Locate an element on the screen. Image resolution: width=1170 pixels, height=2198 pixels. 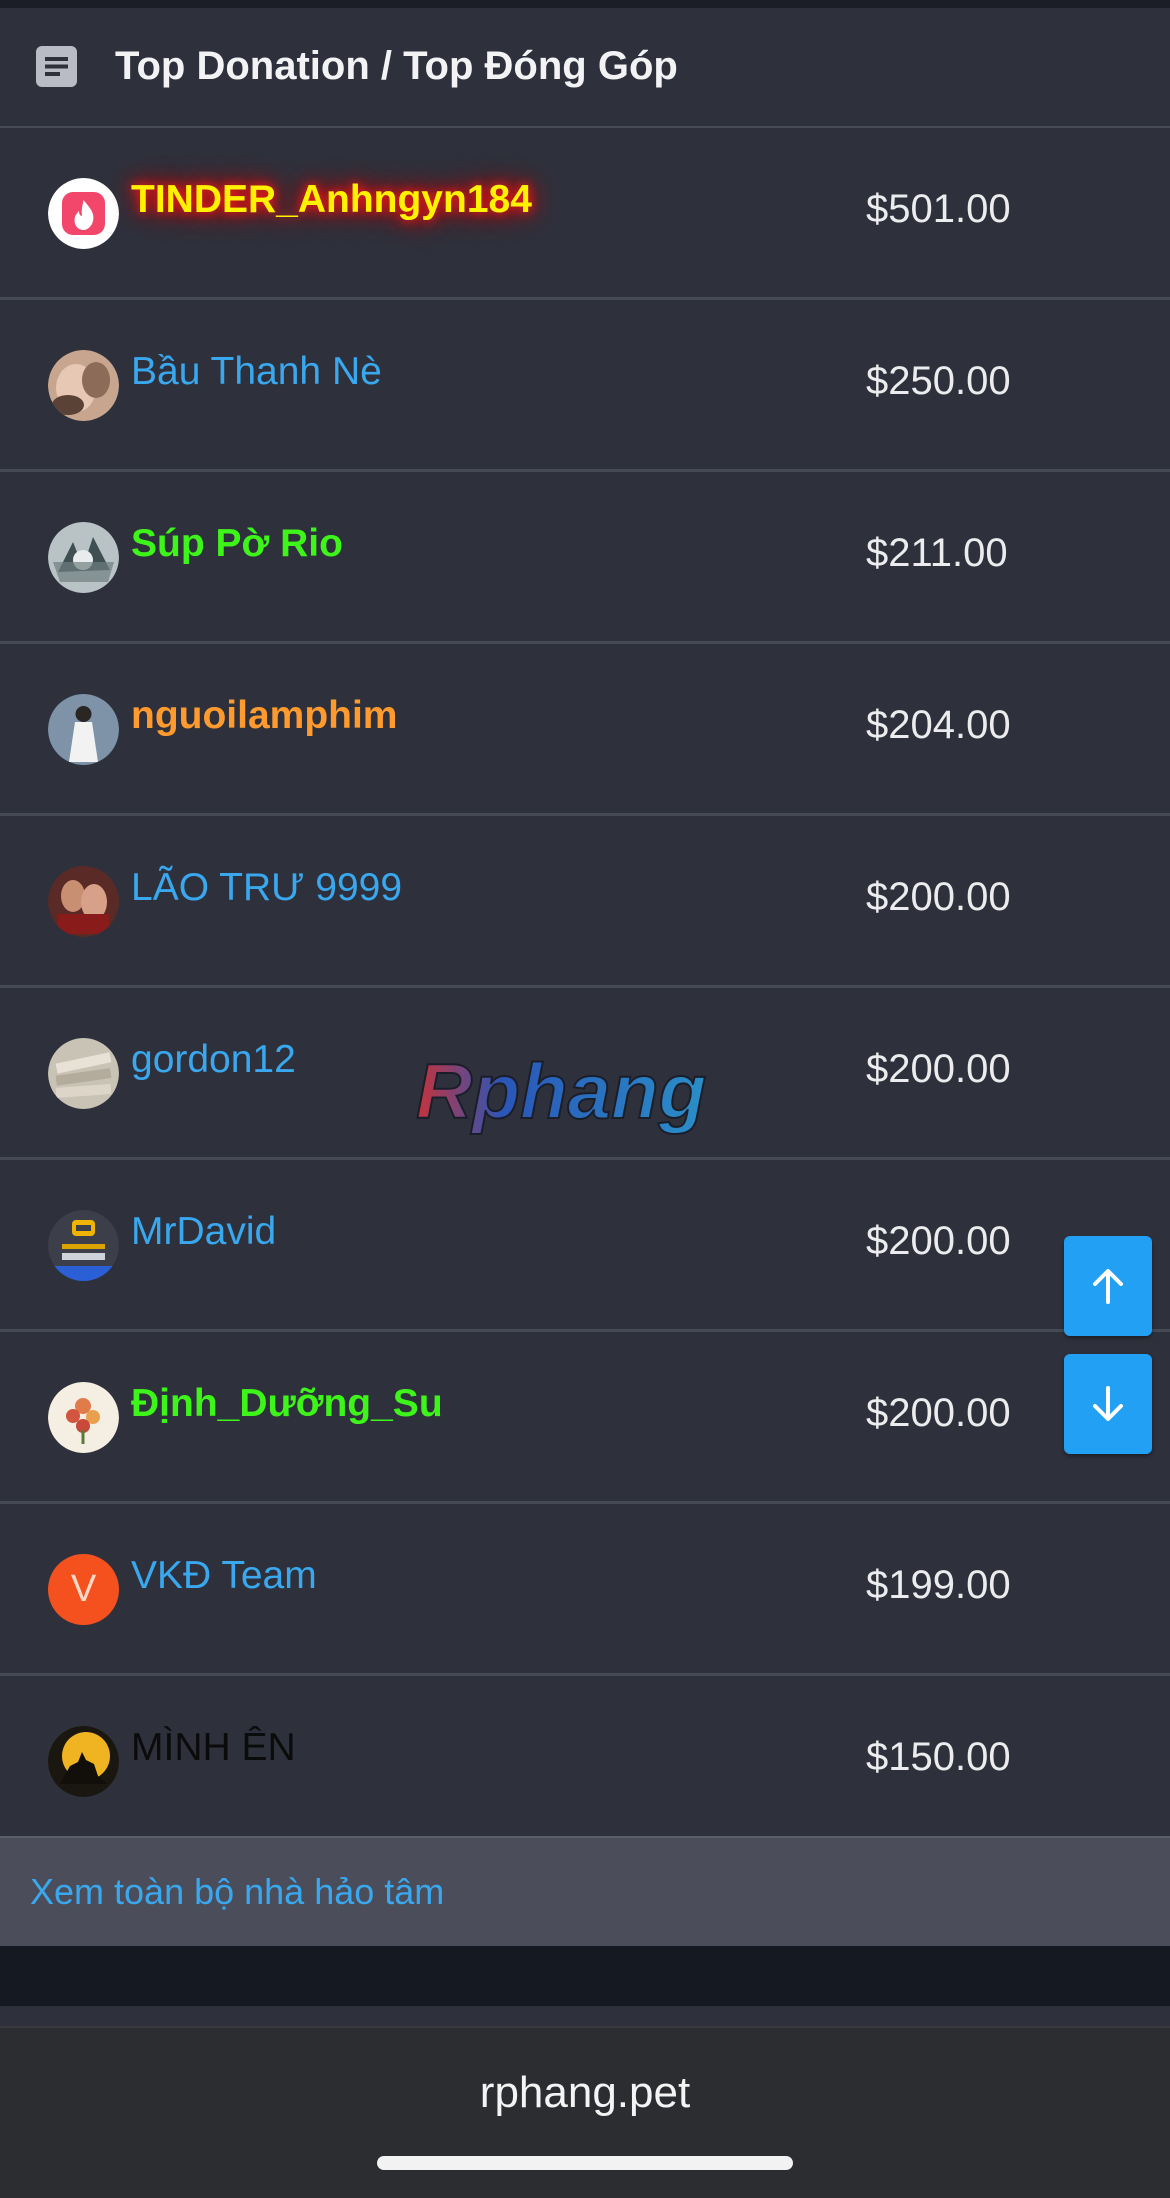
watermark-text: Rphang is located at coordinates (561, 1092).